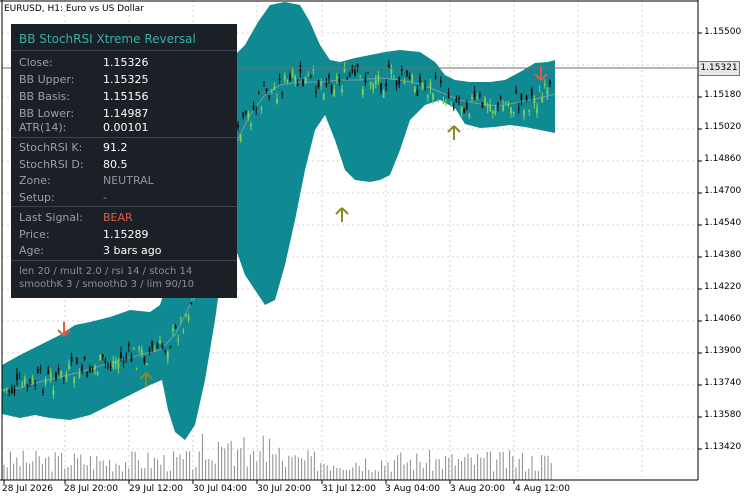 This screenshot has width=750, height=500. What do you see at coordinates (284, 489) in the screenshot?
I see `time-tick: 30 Jul 20:00` at bounding box center [284, 489].